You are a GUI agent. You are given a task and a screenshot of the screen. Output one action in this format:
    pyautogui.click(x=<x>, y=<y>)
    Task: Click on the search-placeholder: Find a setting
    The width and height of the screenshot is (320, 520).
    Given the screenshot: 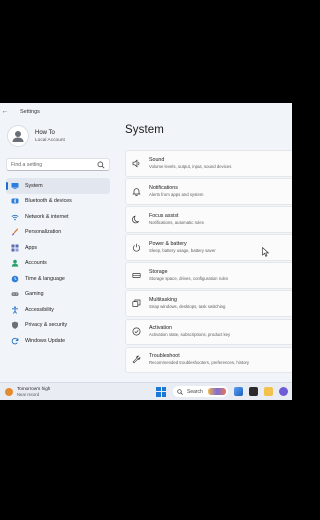 What is the action you would take?
    pyautogui.click(x=27, y=164)
    